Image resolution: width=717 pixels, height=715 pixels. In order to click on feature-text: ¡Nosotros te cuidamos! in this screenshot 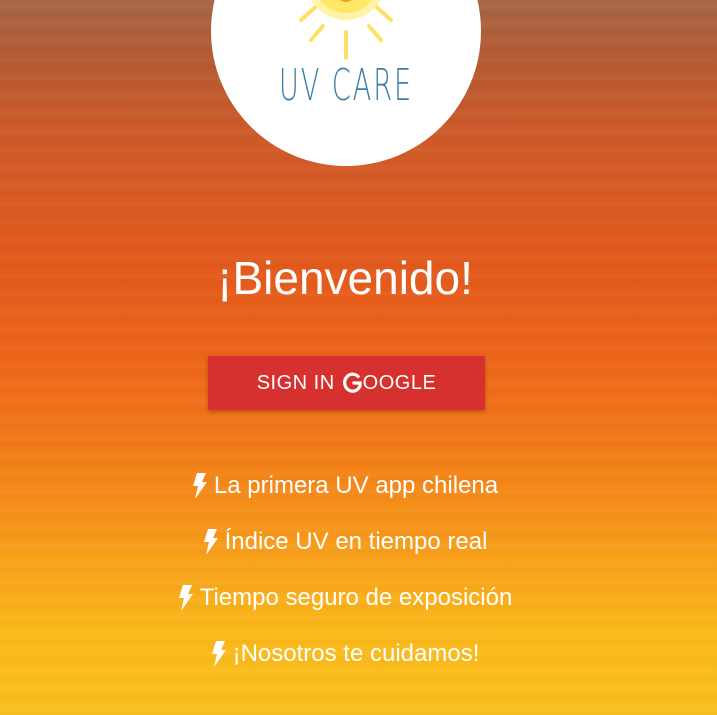, I will do `click(356, 653)`.